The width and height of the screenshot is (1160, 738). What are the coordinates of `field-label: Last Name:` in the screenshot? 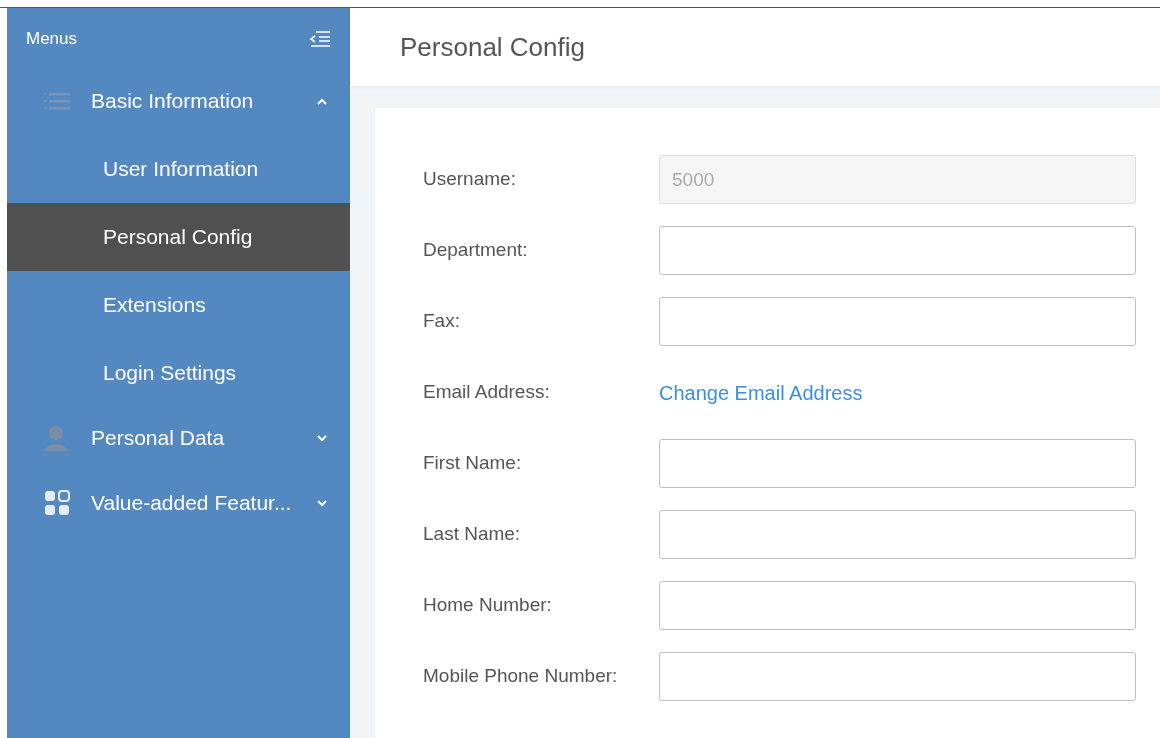 It's located at (472, 534).